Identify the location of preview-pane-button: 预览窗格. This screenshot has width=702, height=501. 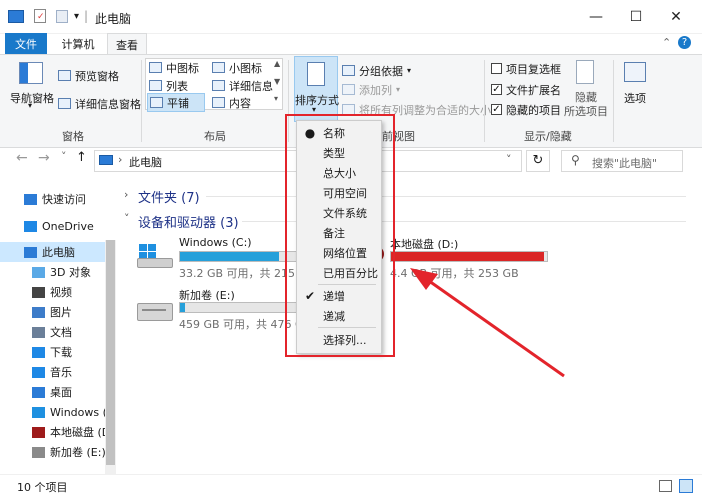
(88, 75).